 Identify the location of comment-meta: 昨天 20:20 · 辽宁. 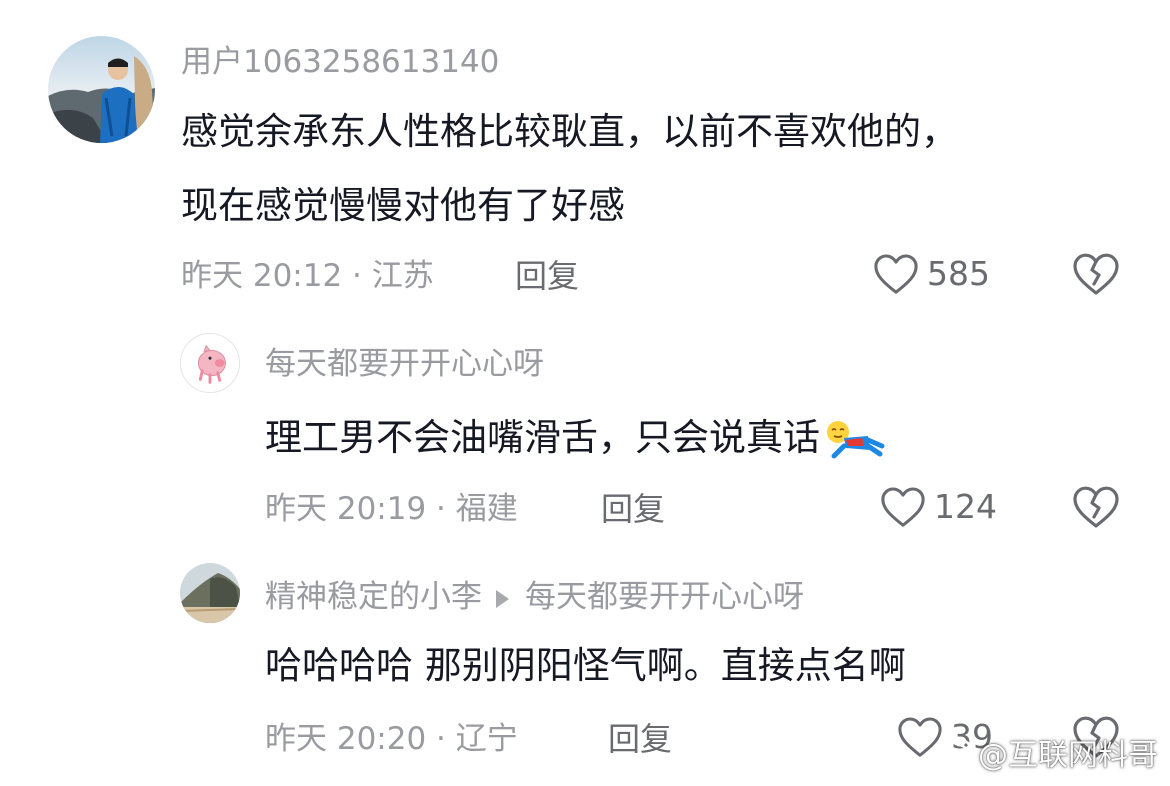
(391, 739).